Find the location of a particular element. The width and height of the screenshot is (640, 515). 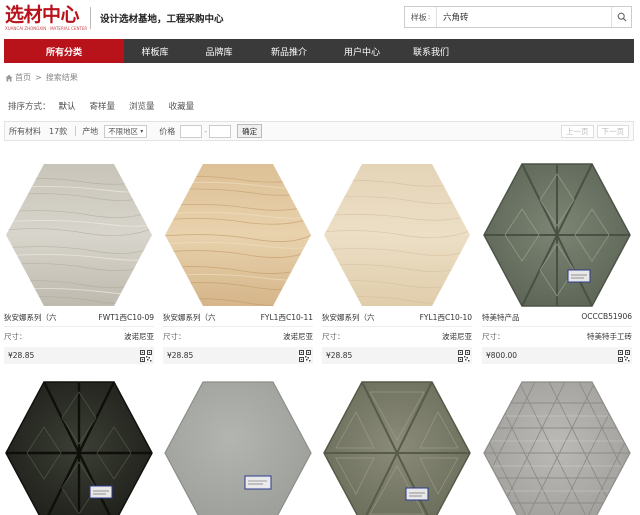

nav-contact-us: 联系我们 is located at coordinates (431, 51).